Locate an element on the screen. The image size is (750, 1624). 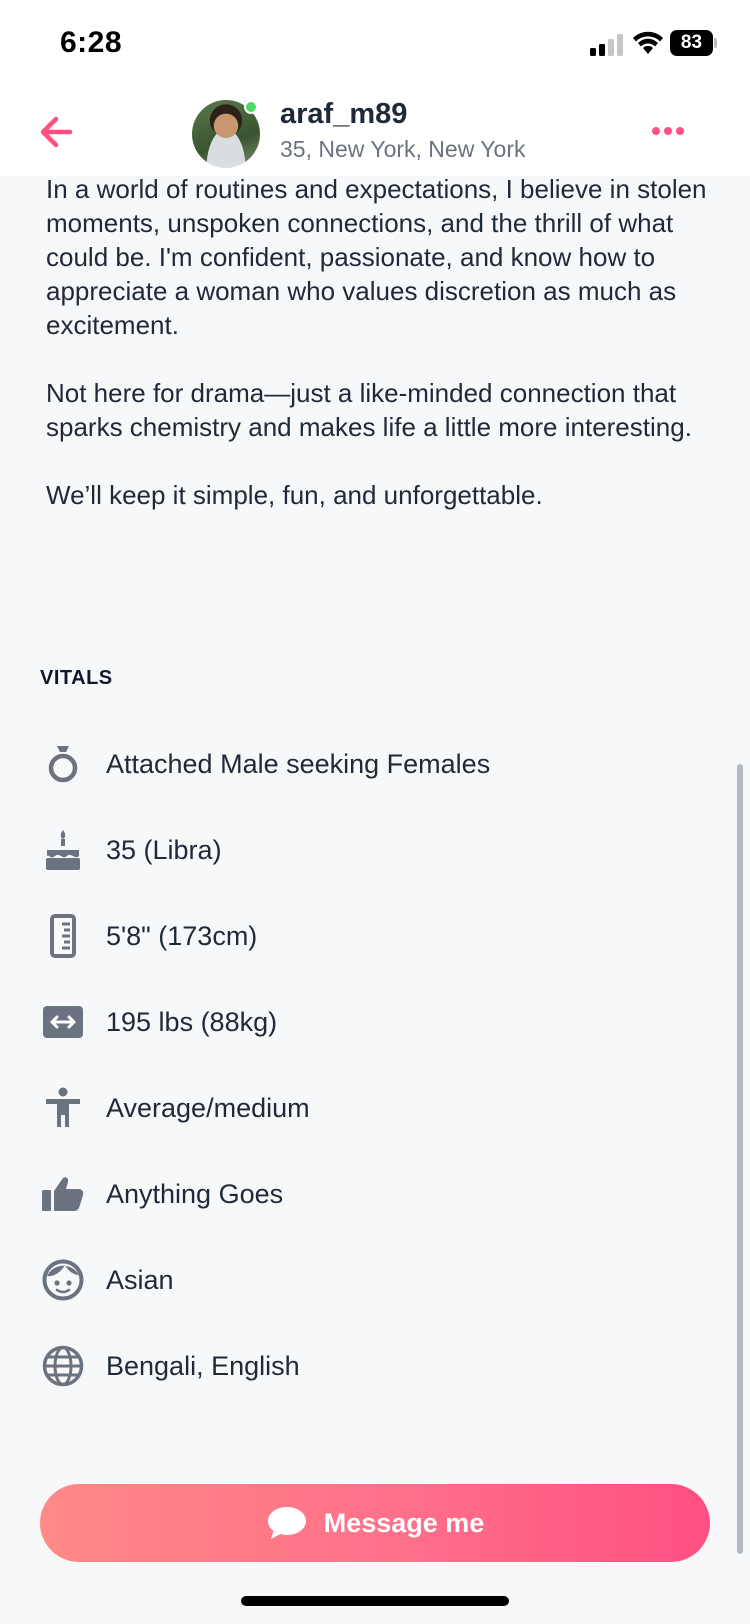
vital-label: Anything Goes is located at coordinates (195, 1193).